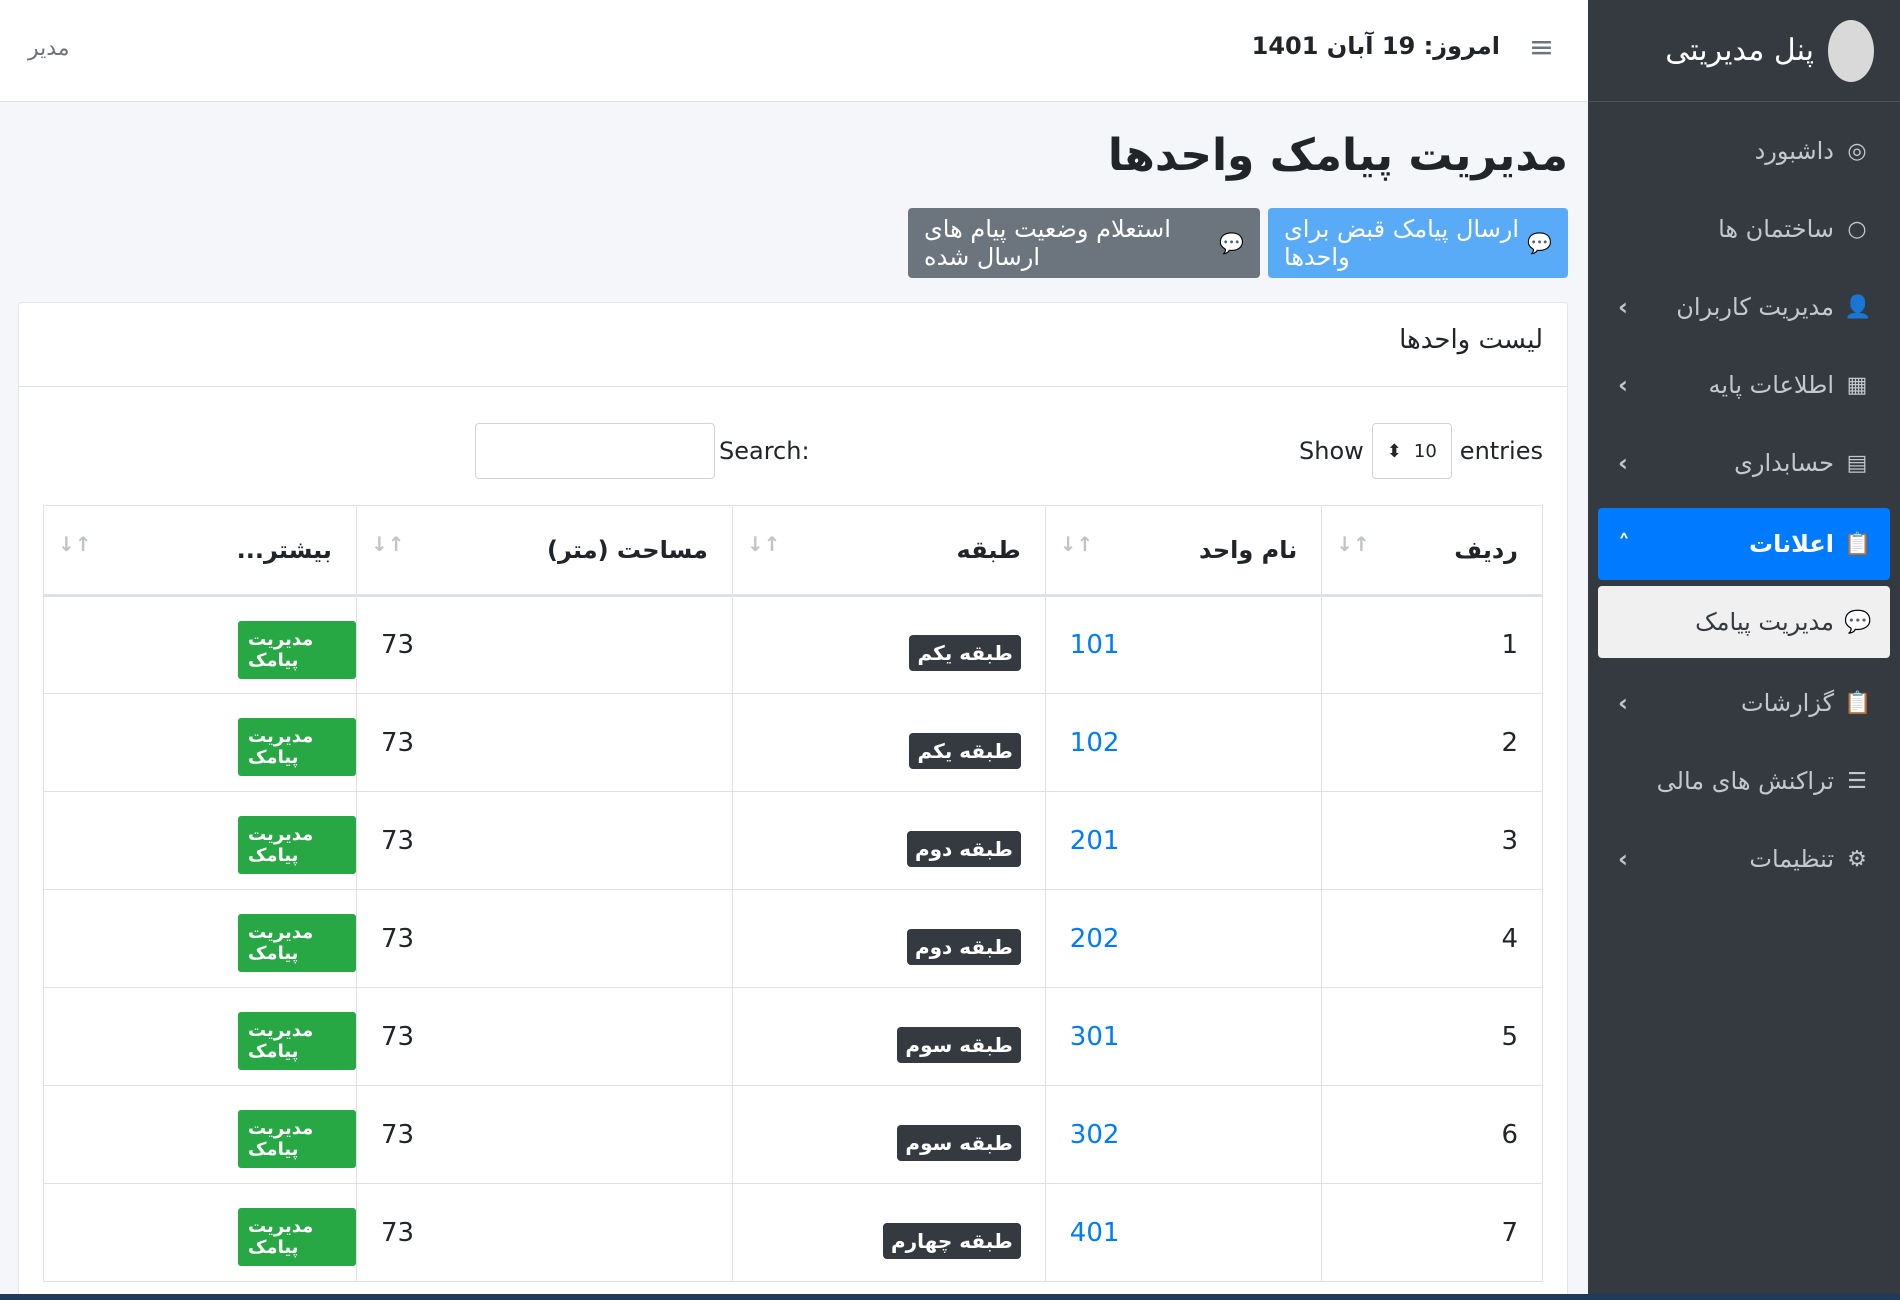 The image size is (1900, 1300). What do you see at coordinates (1791, 544) in the screenshot?
I see `sidebar-item-label: اعلانات` at bounding box center [1791, 544].